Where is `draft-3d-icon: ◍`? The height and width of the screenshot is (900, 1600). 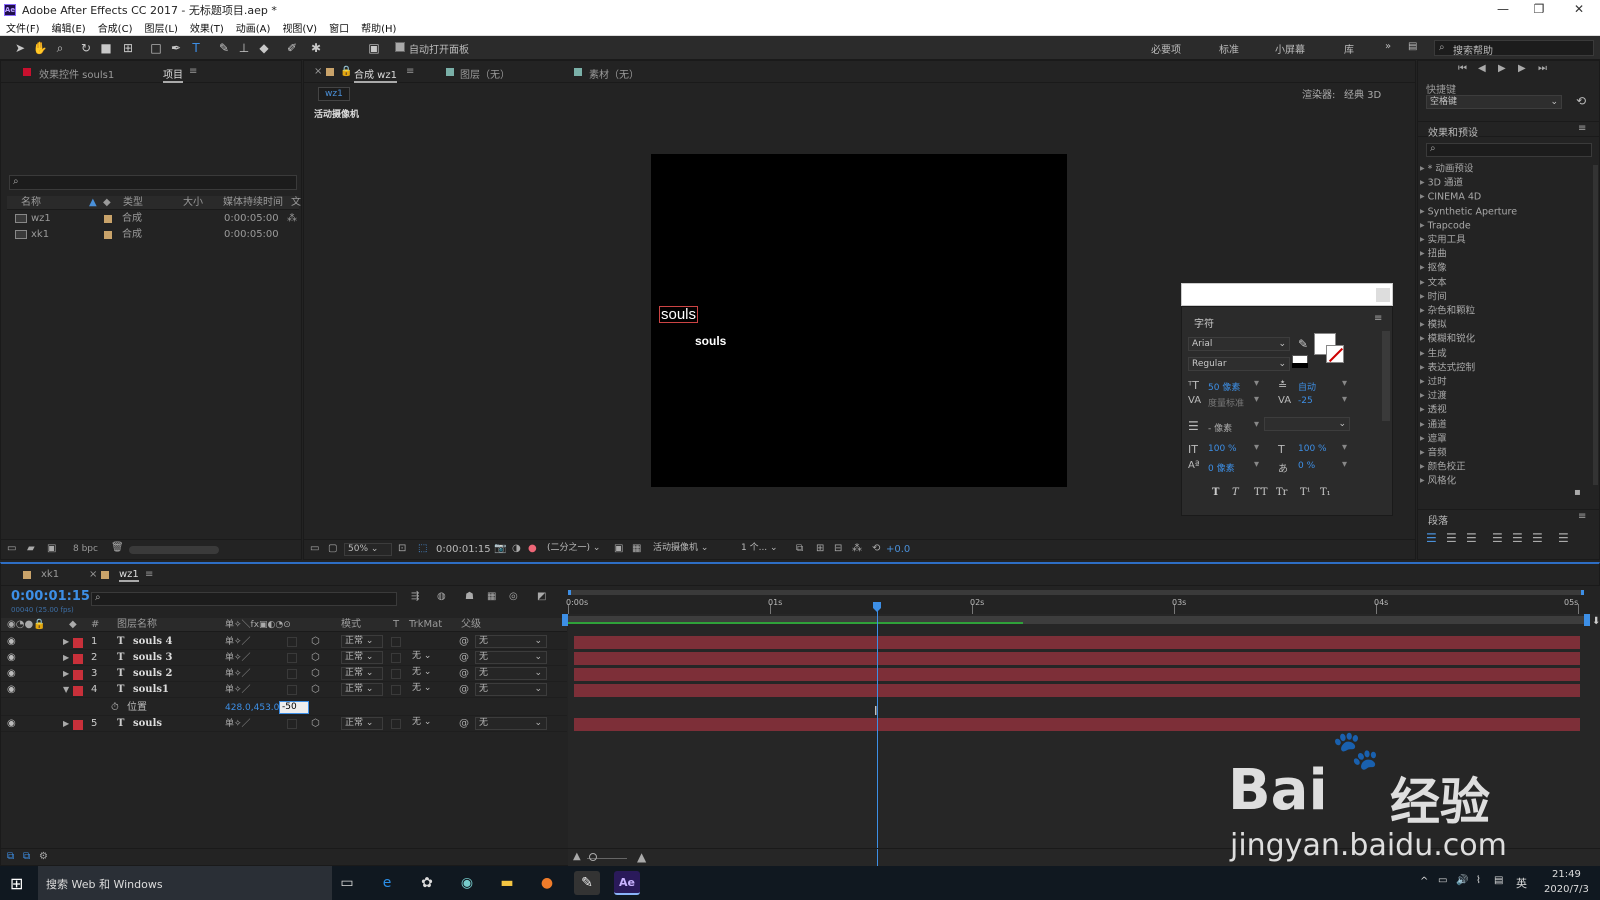 draft-3d-icon: ◍ is located at coordinates (441, 596).